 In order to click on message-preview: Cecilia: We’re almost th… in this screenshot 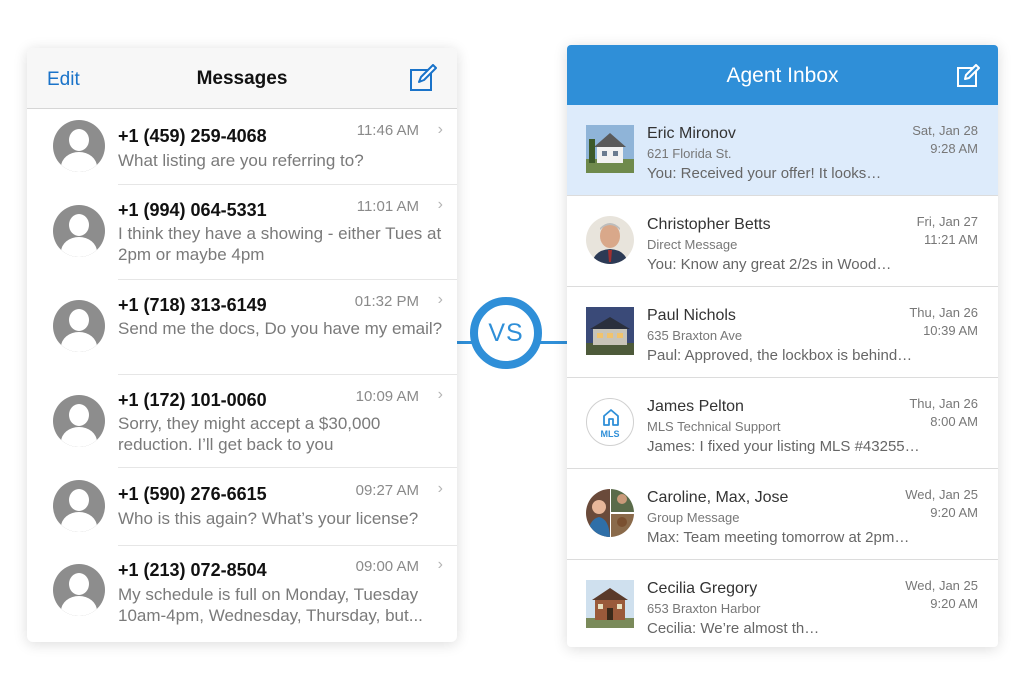, I will do `click(733, 628)`.